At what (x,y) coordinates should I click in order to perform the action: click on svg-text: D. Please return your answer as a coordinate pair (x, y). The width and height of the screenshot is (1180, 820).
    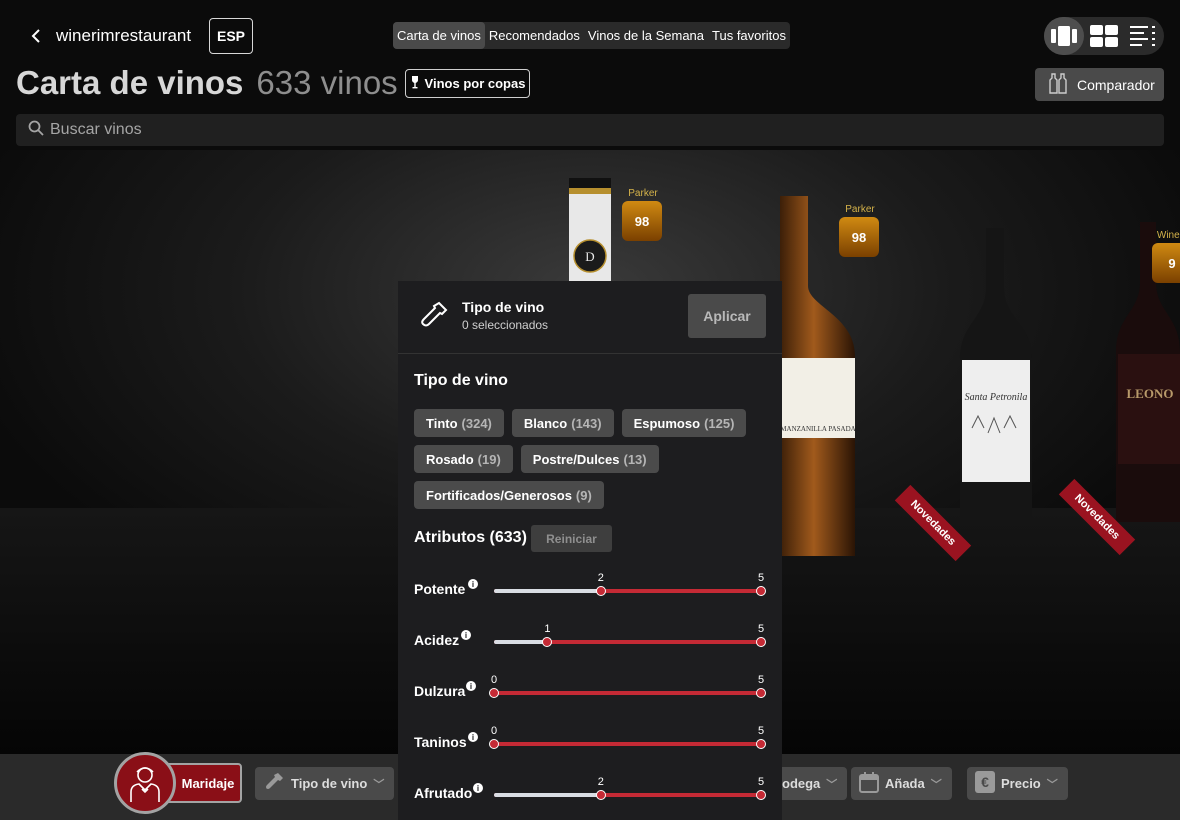
    Looking at the image, I should click on (589, 256).